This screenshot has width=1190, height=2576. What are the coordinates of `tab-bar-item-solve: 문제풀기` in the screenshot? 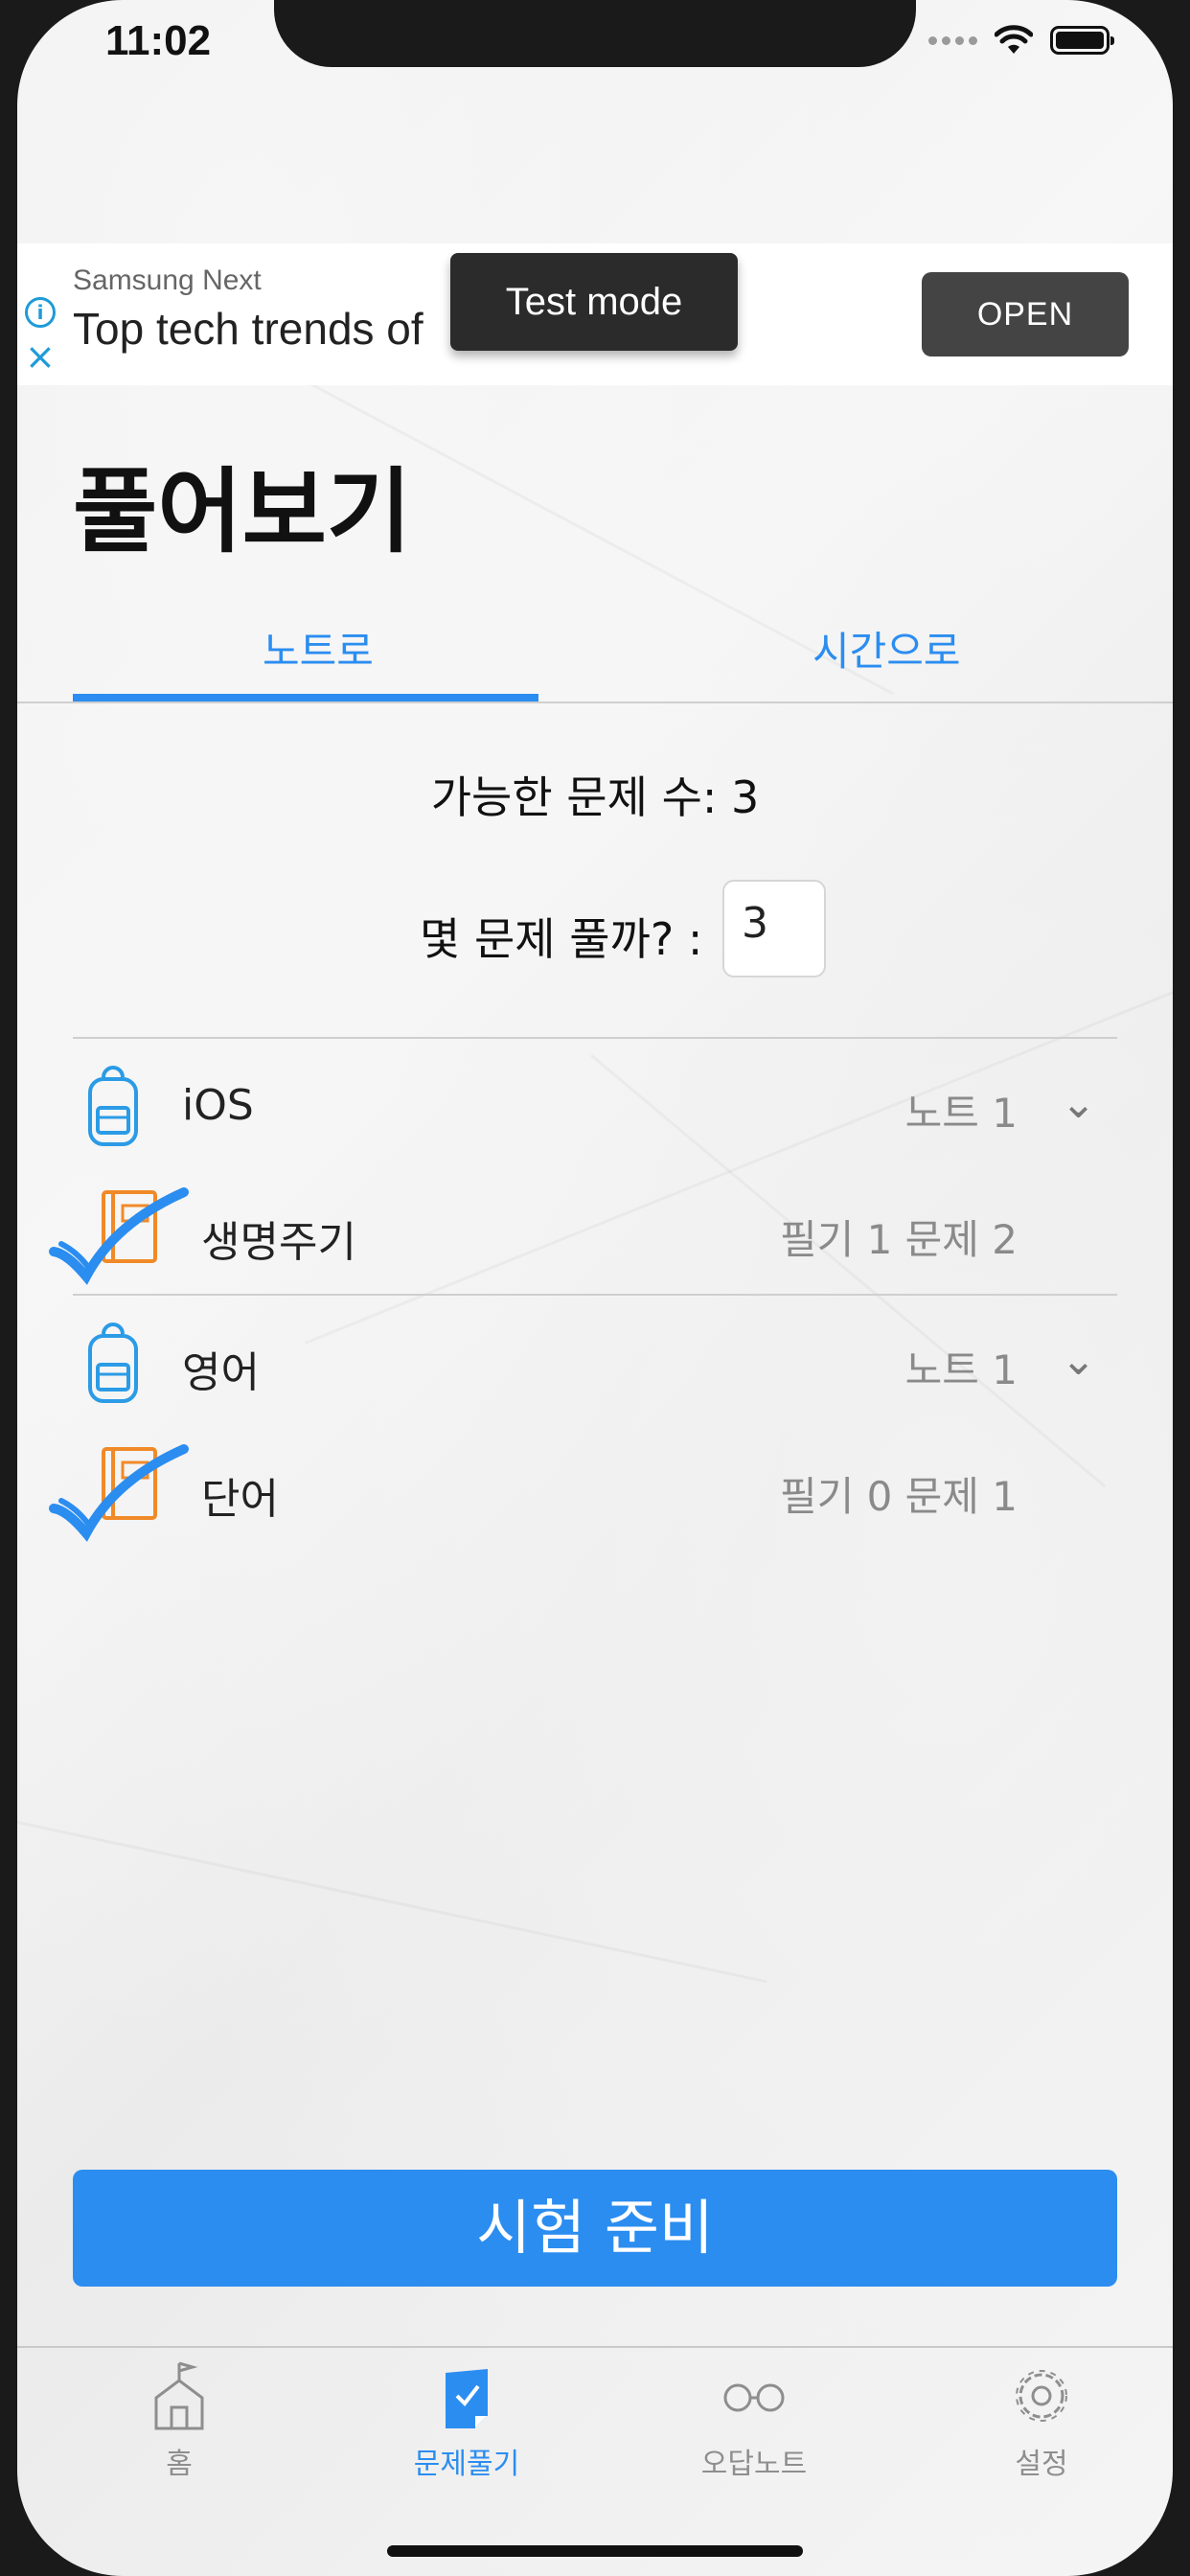 It's located at (467, 2420).